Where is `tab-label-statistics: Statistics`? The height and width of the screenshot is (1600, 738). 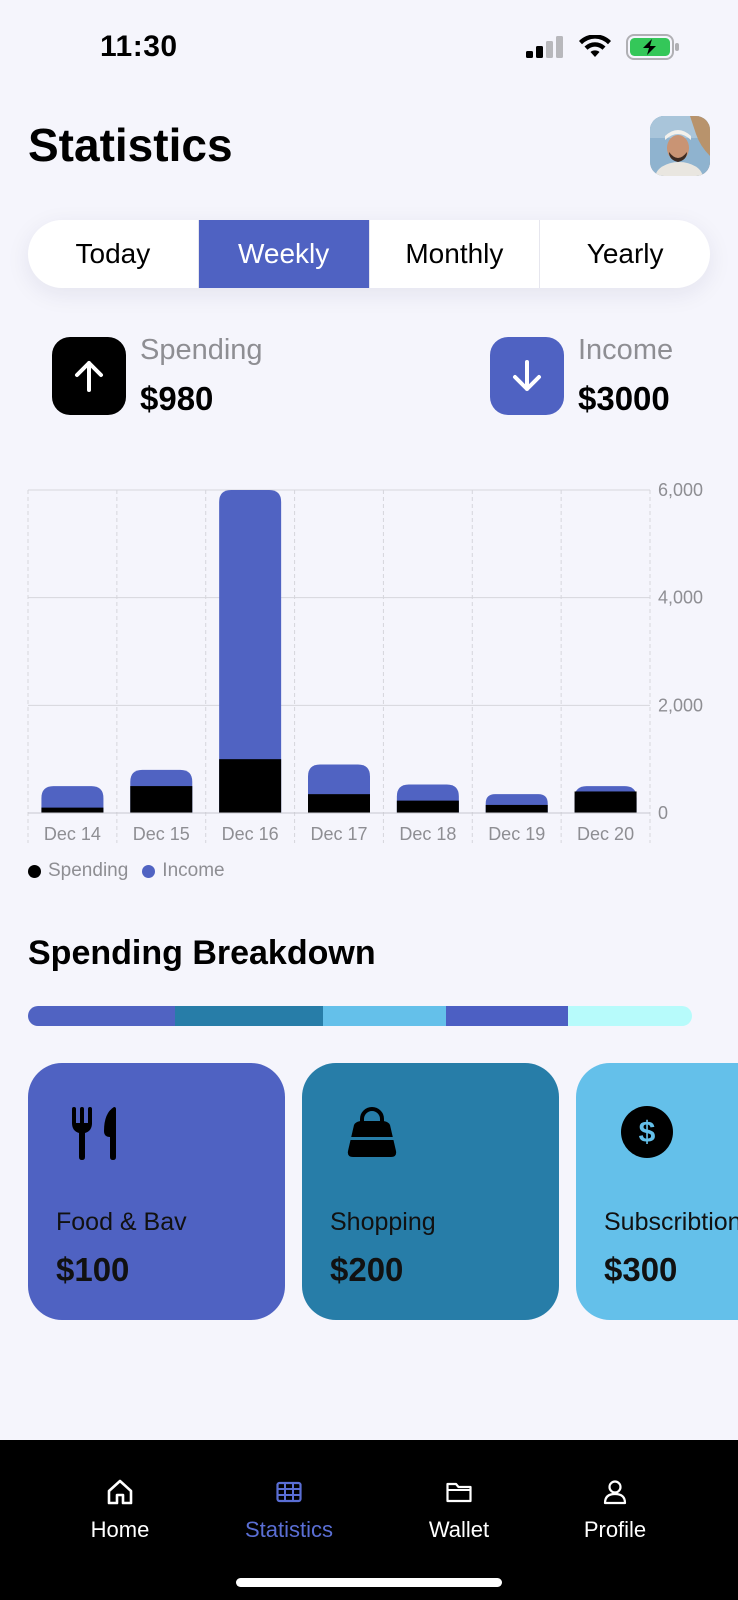 tab-label-statistics: Statistics is located at coordinates (289, 1529).